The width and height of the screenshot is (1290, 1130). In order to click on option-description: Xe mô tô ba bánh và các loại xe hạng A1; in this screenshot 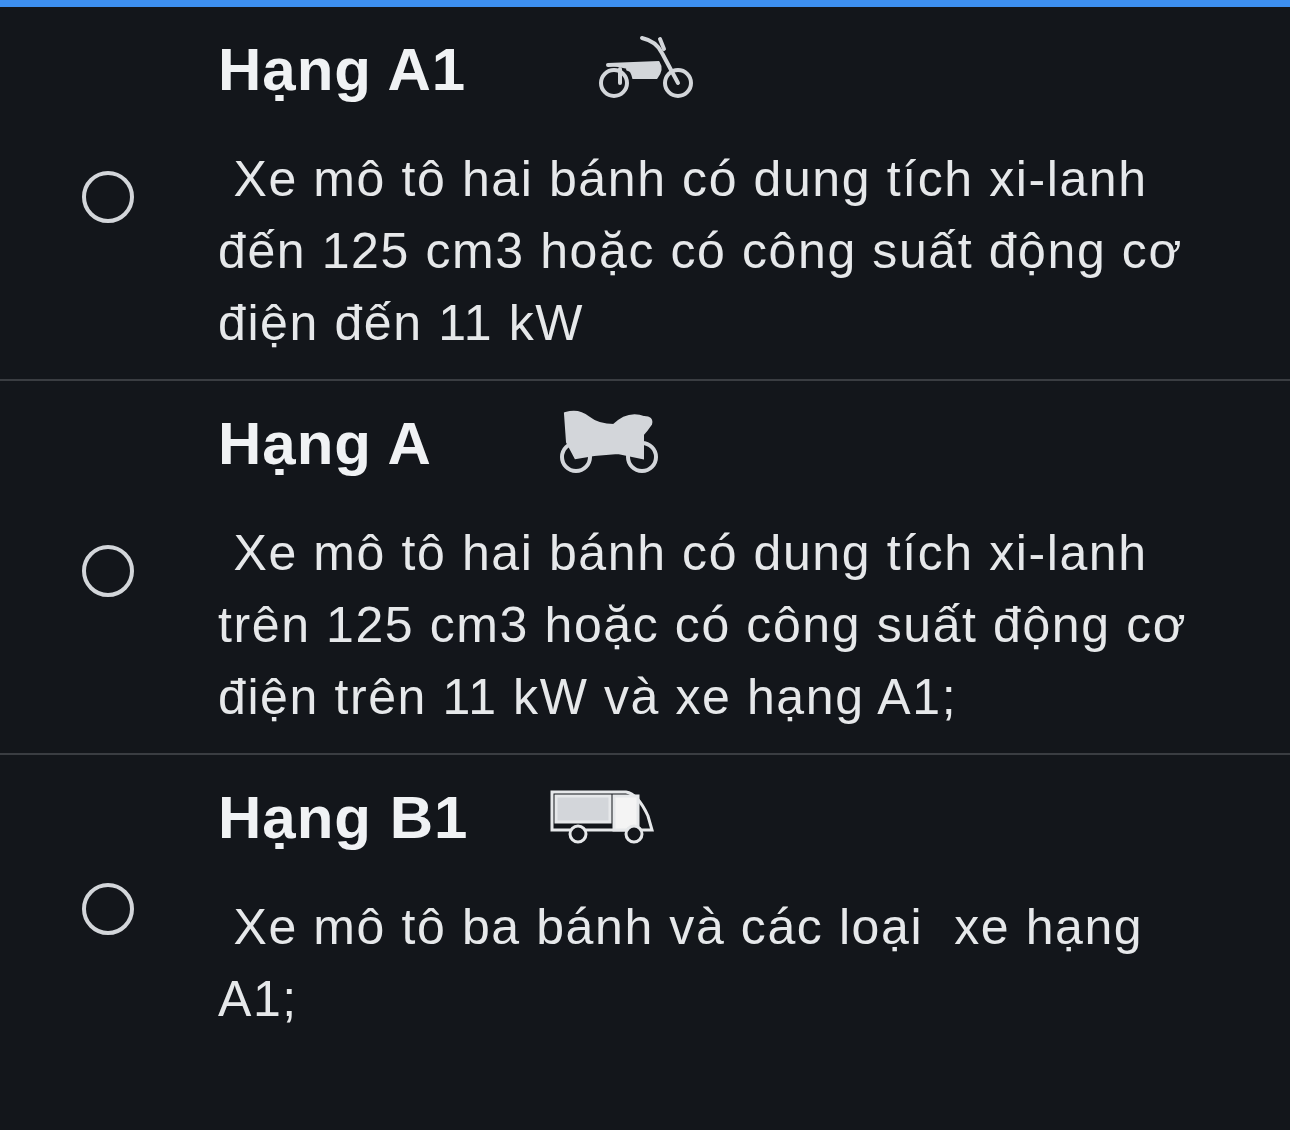, I will do `click(681, 963)`.